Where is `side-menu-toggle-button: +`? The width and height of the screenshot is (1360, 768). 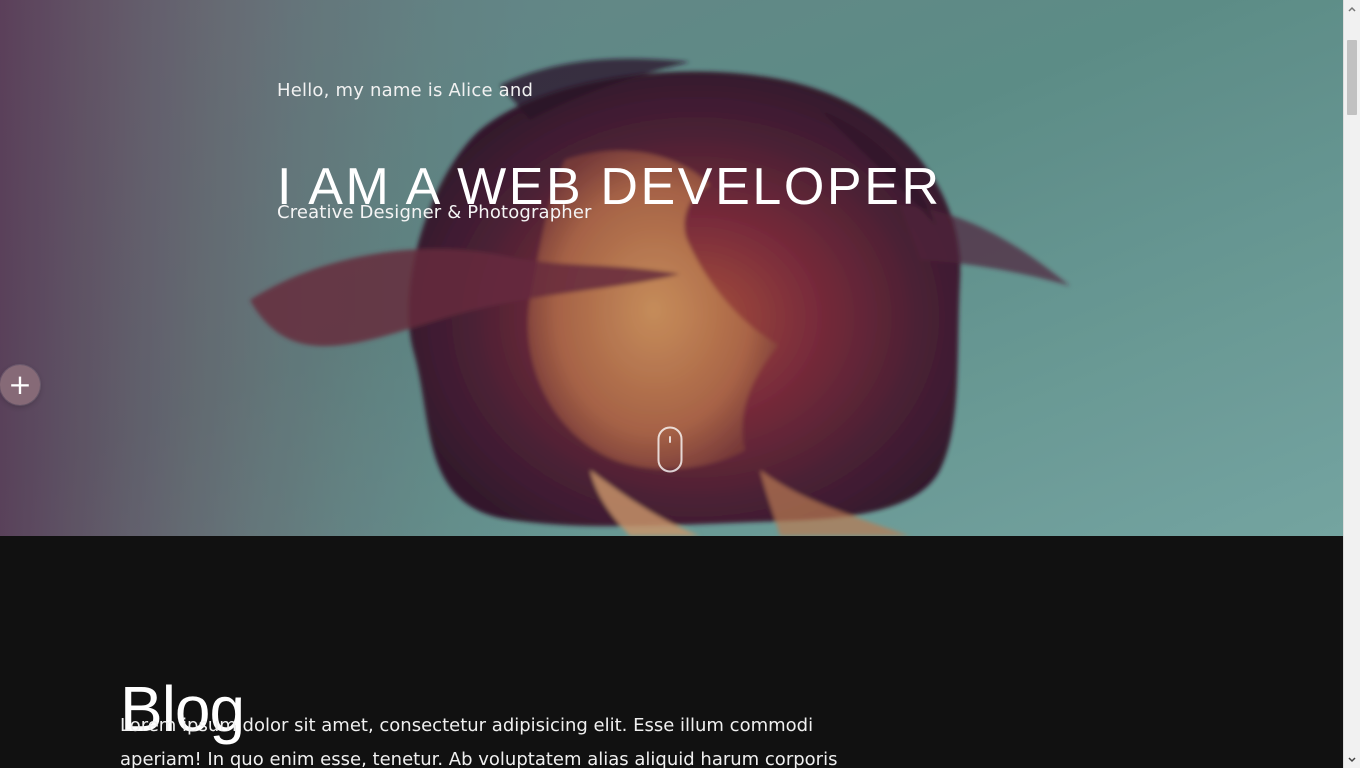
side-menu-toggle-button: + is located at coordinates (20, 385).